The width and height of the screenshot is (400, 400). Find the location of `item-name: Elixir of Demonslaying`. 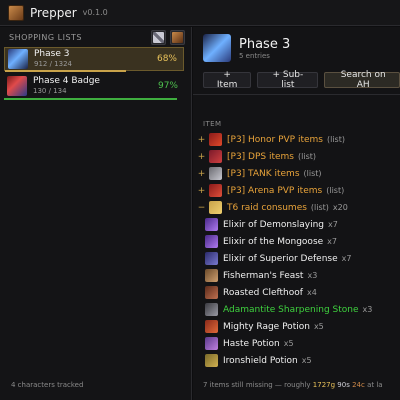

item-name: Elixir of Demonslaying is located at coordinates (274, 224).